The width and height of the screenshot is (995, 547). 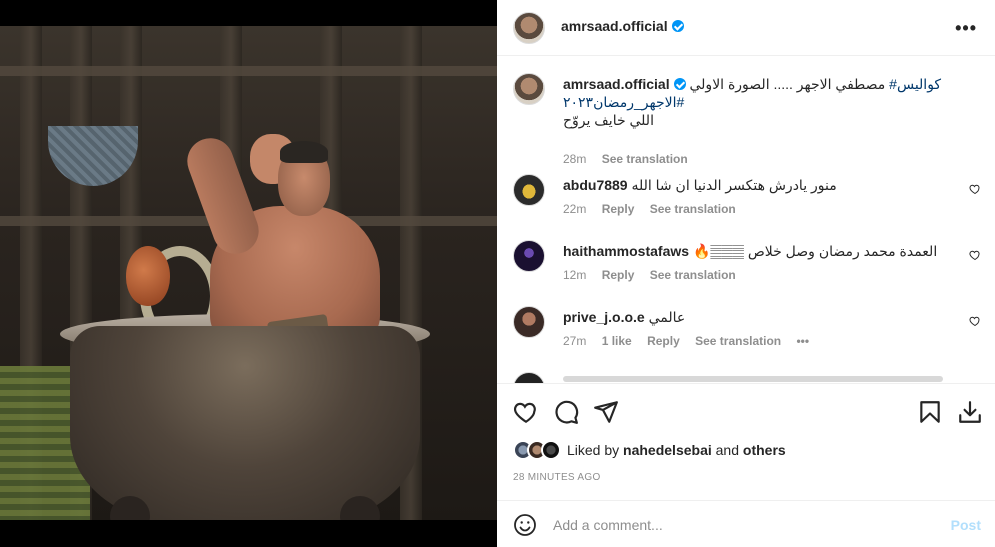 I want to click on comment-username: abdu7889, so click(x=595, y=185).